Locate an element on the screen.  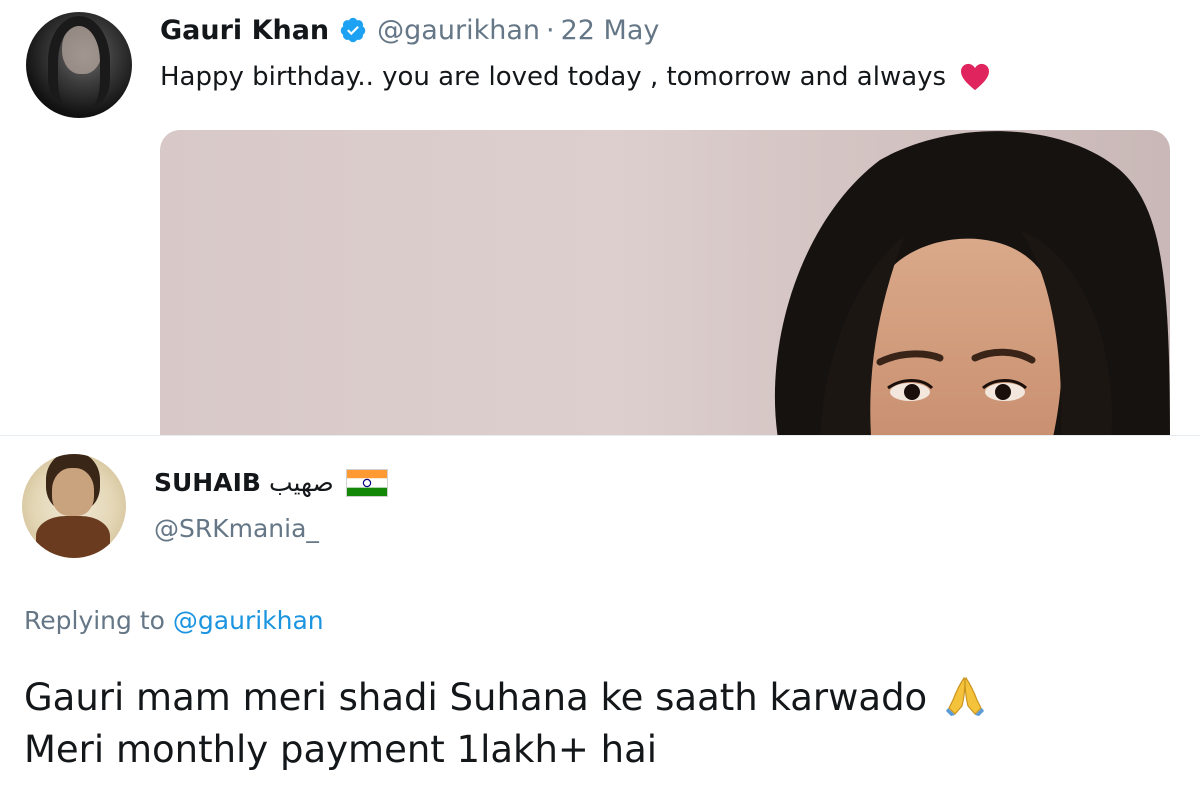
reply-author-handle: @SRKmania_ is located at coordinates (236, 528).